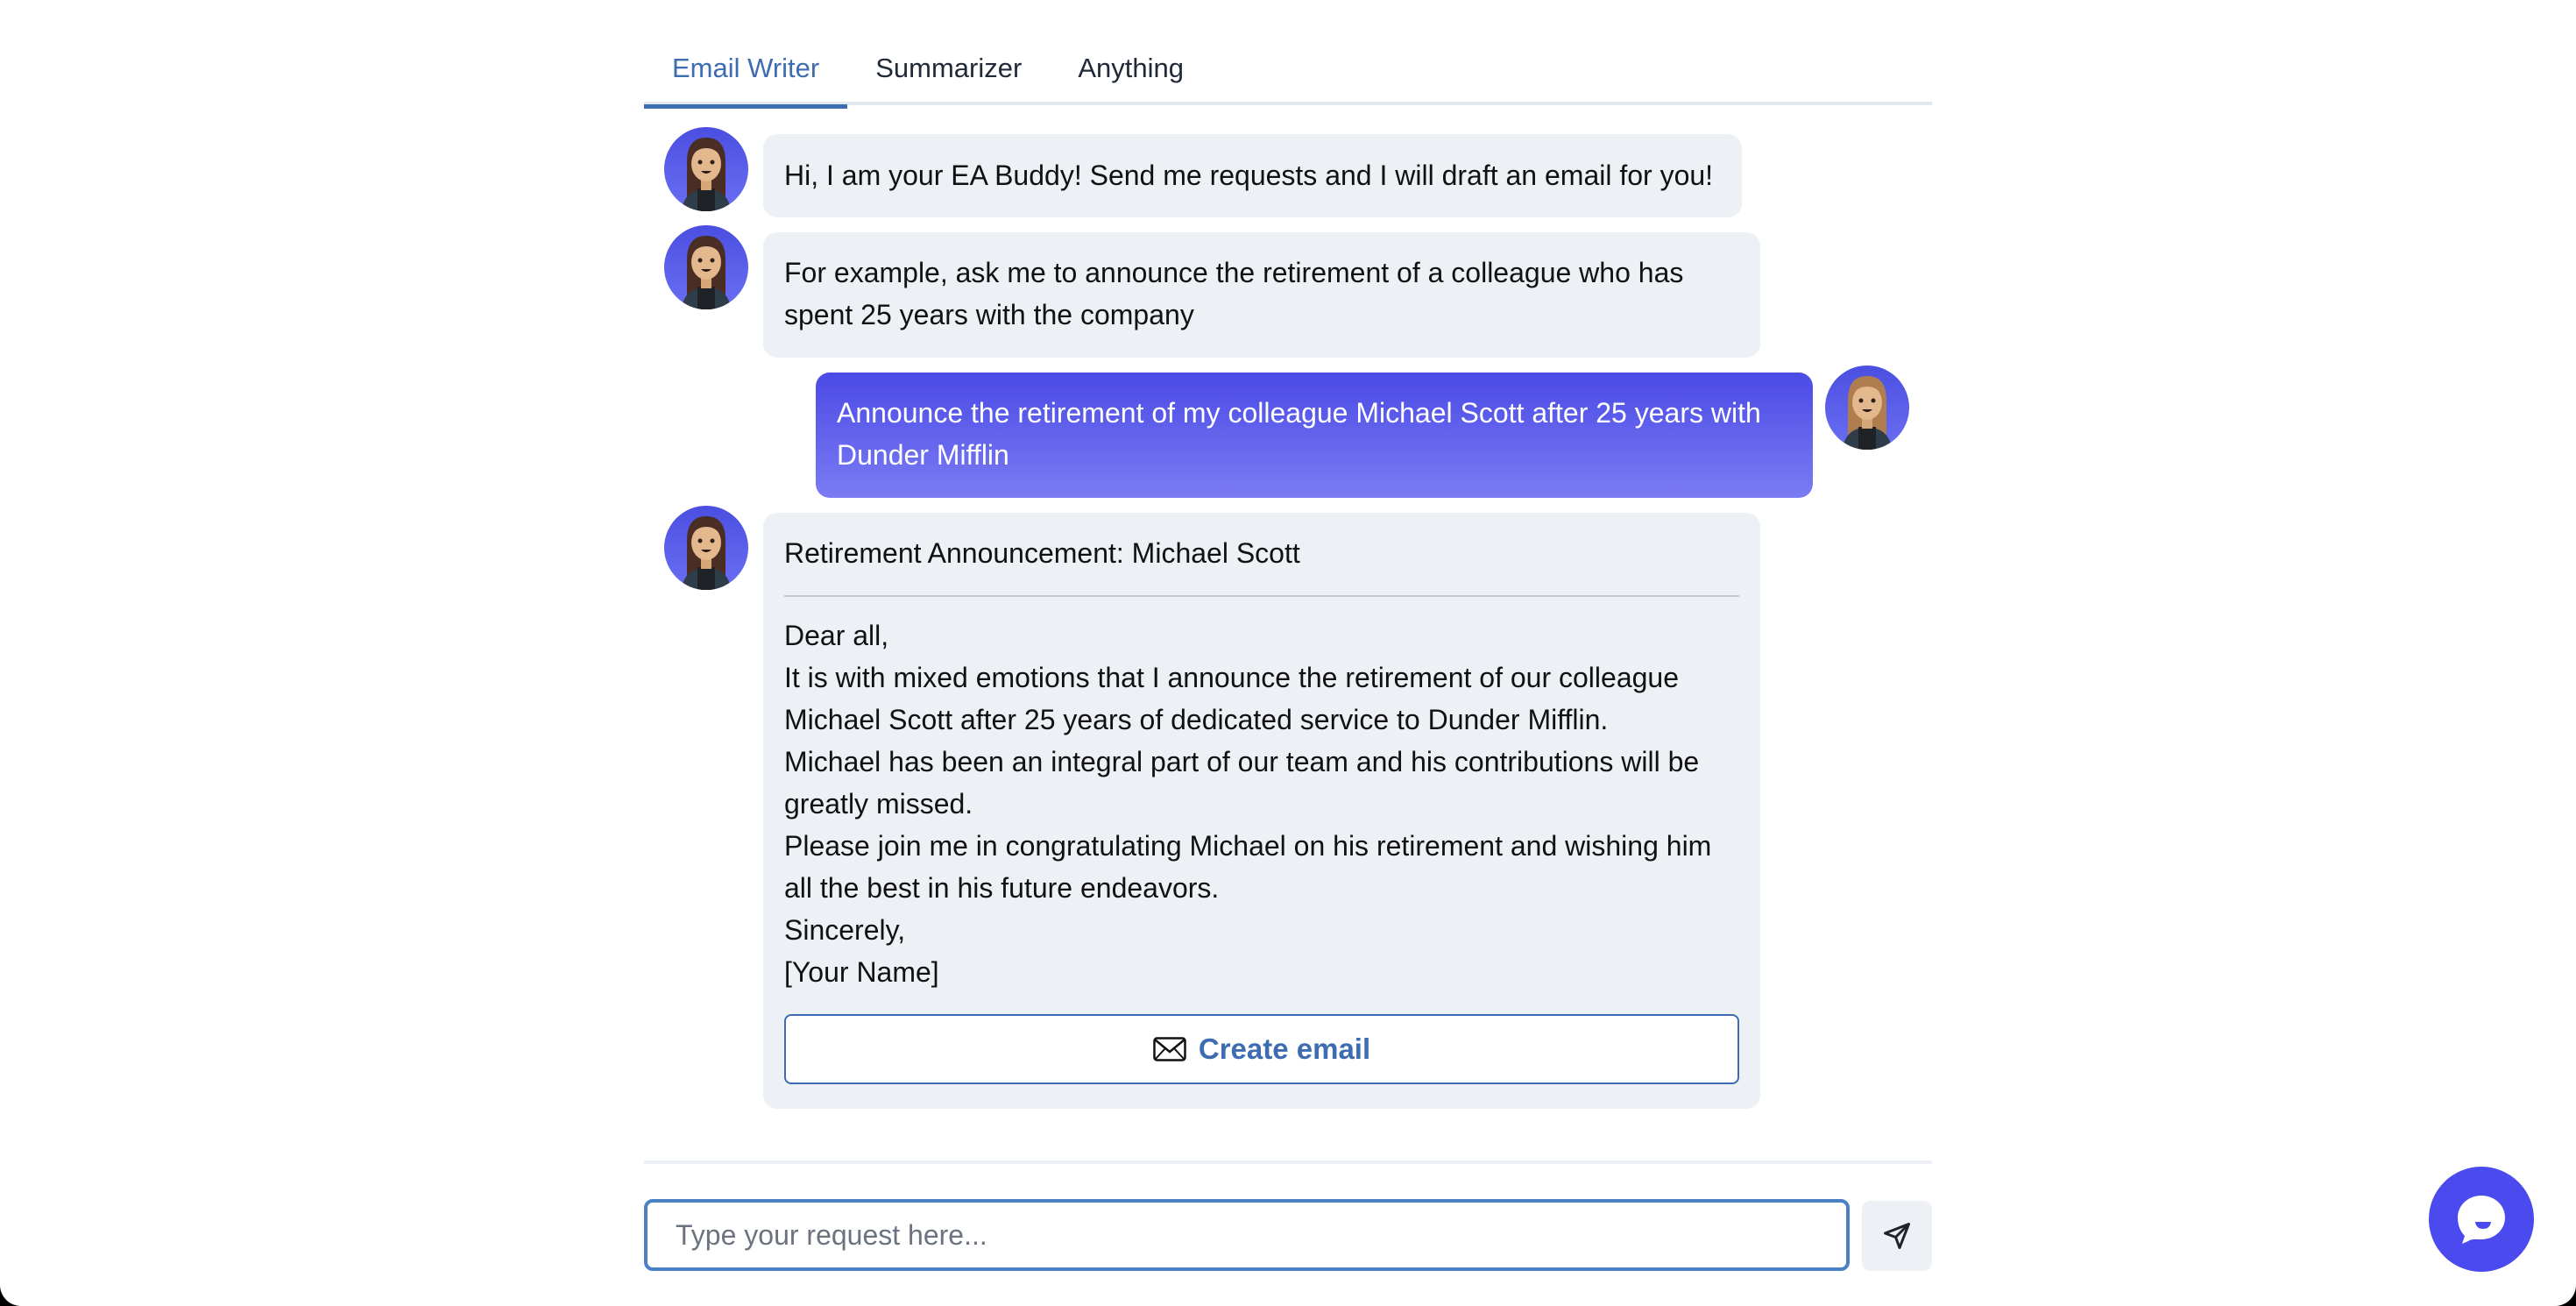 This screenshot has height=1306, width=2576. I want to click on tab-email-writer: Email Writer, so click(746, 76).